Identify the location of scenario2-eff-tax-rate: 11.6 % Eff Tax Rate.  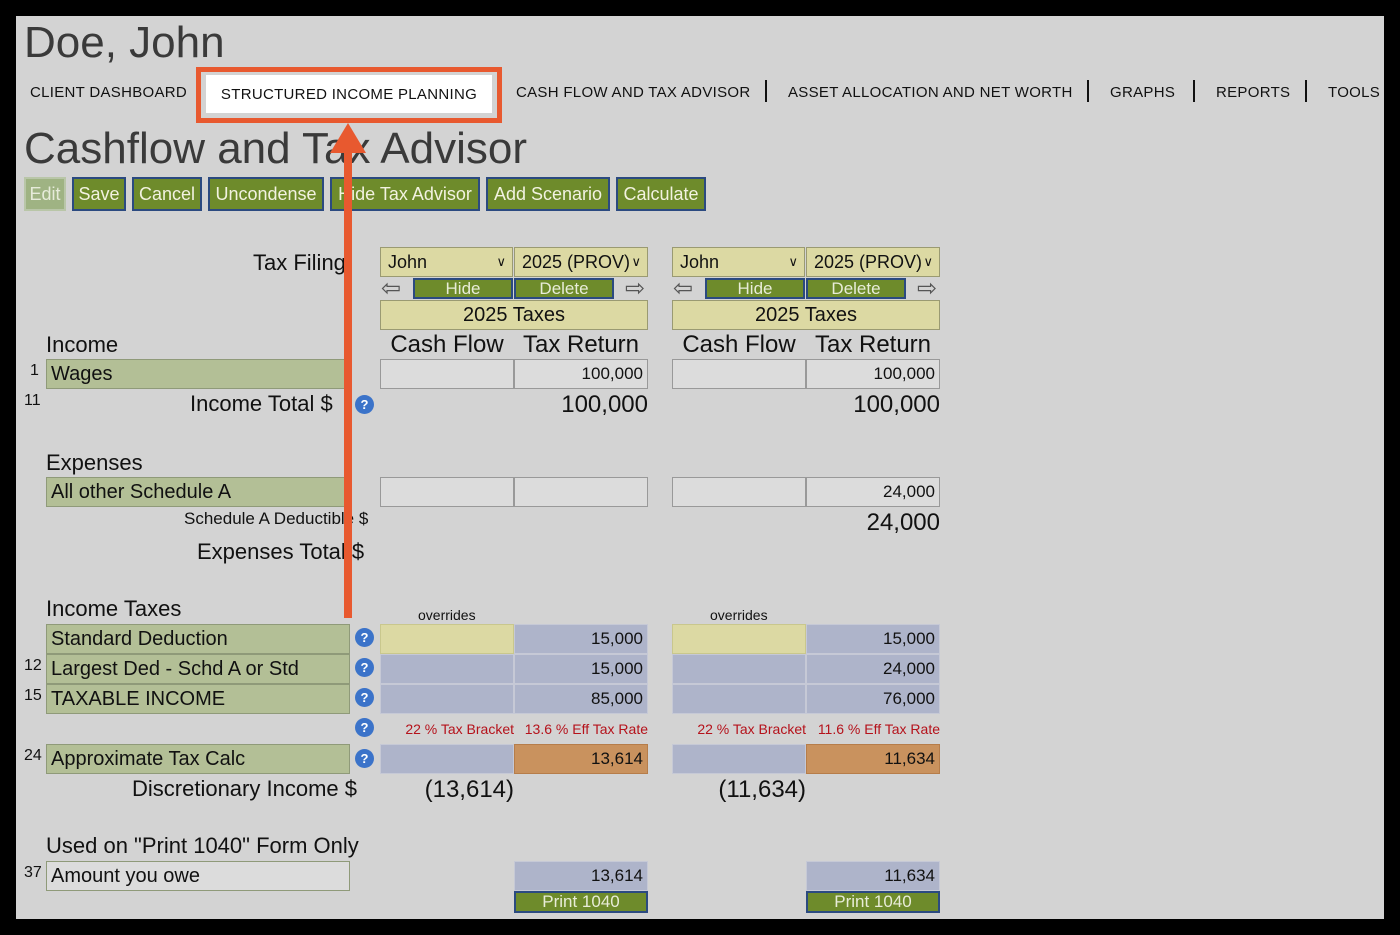
(878, 729).